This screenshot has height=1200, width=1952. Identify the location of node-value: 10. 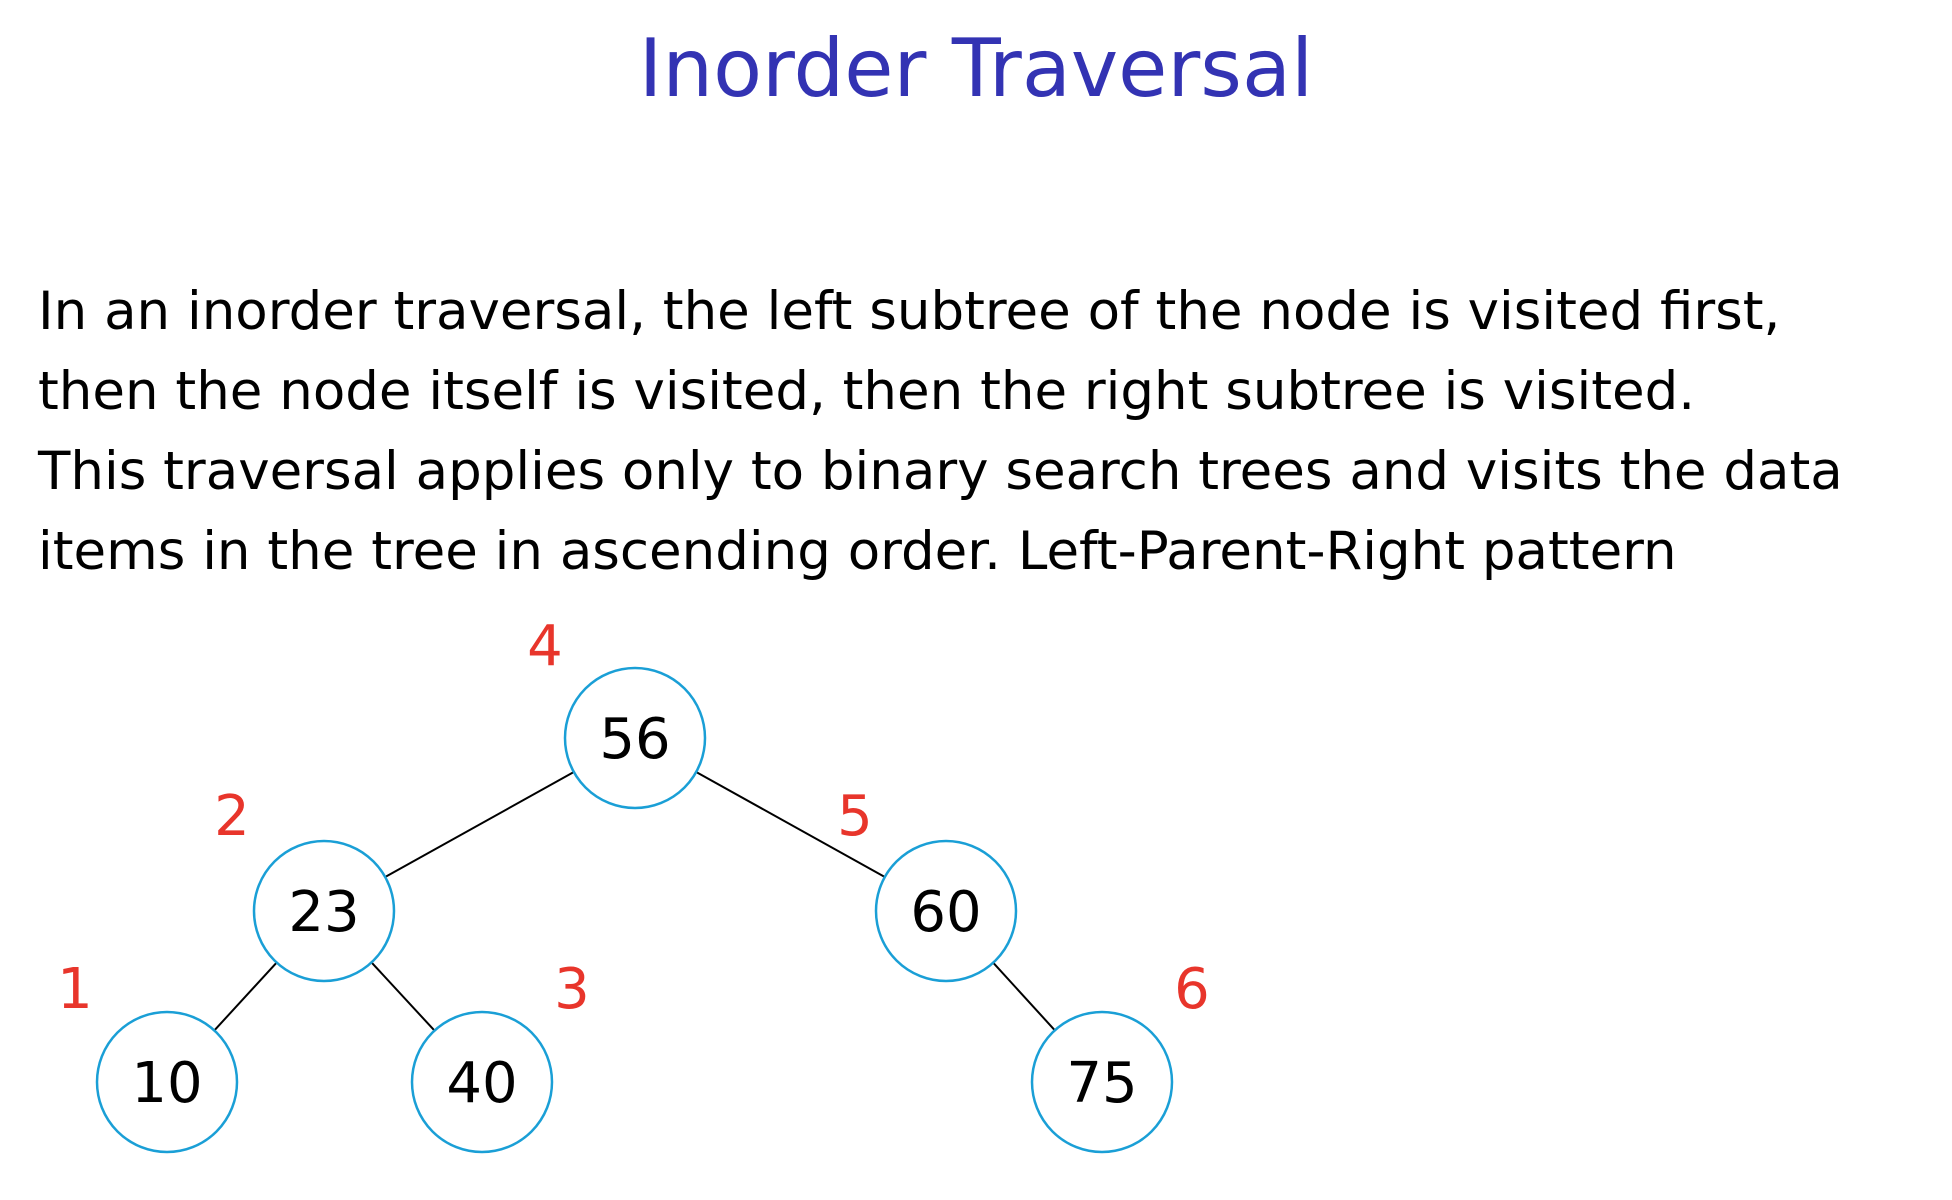
(166, 1083).